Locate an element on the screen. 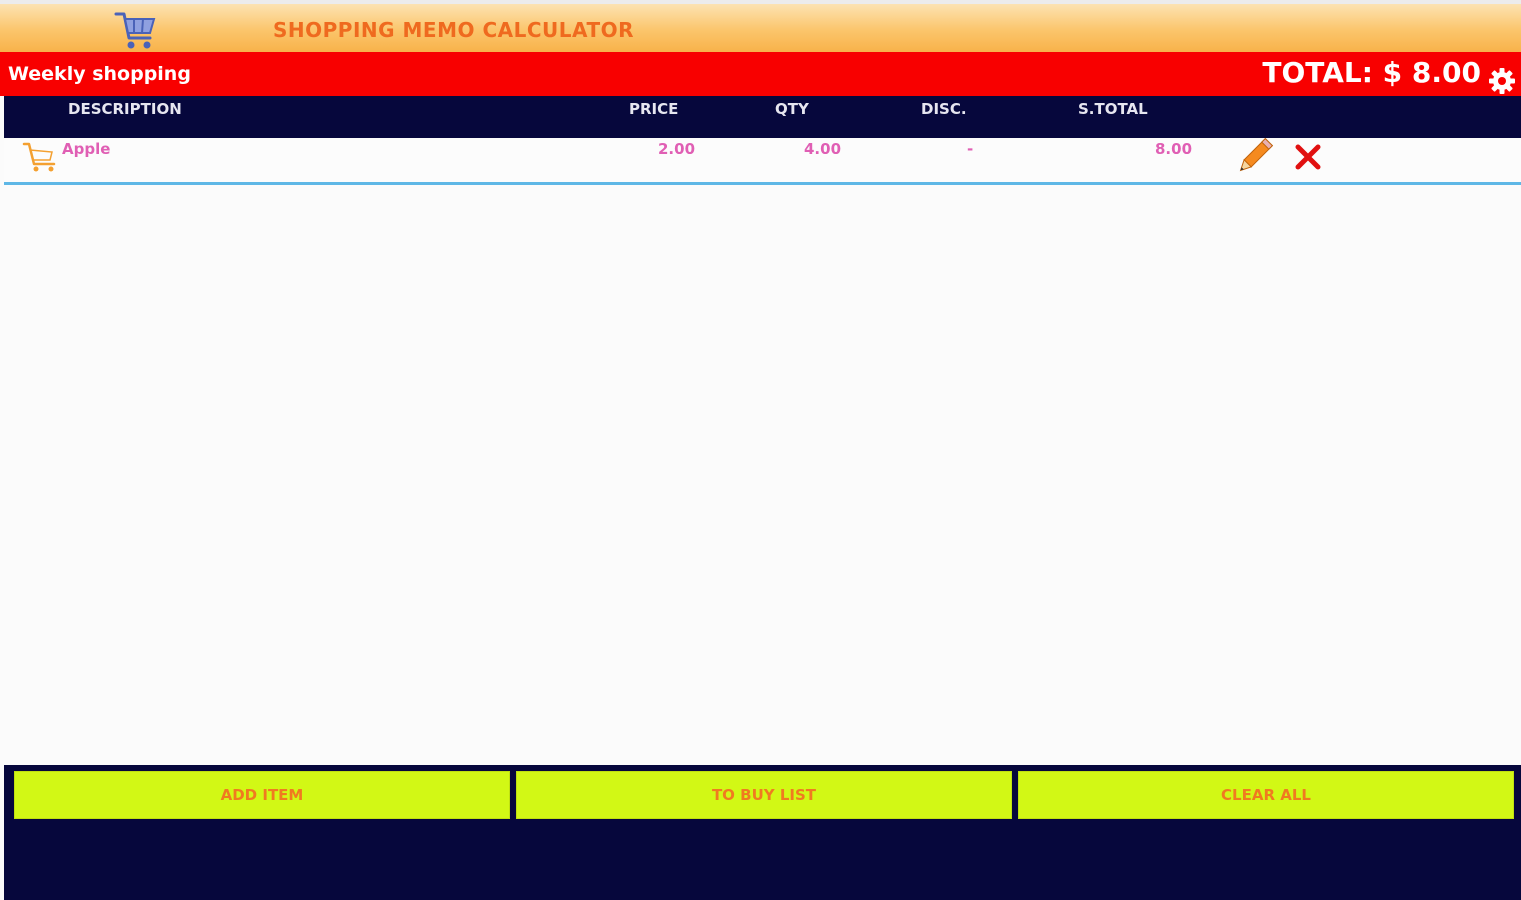 This screenshot has height=900, width=1521. pencil-icon is located at coordinates (1254, 157).